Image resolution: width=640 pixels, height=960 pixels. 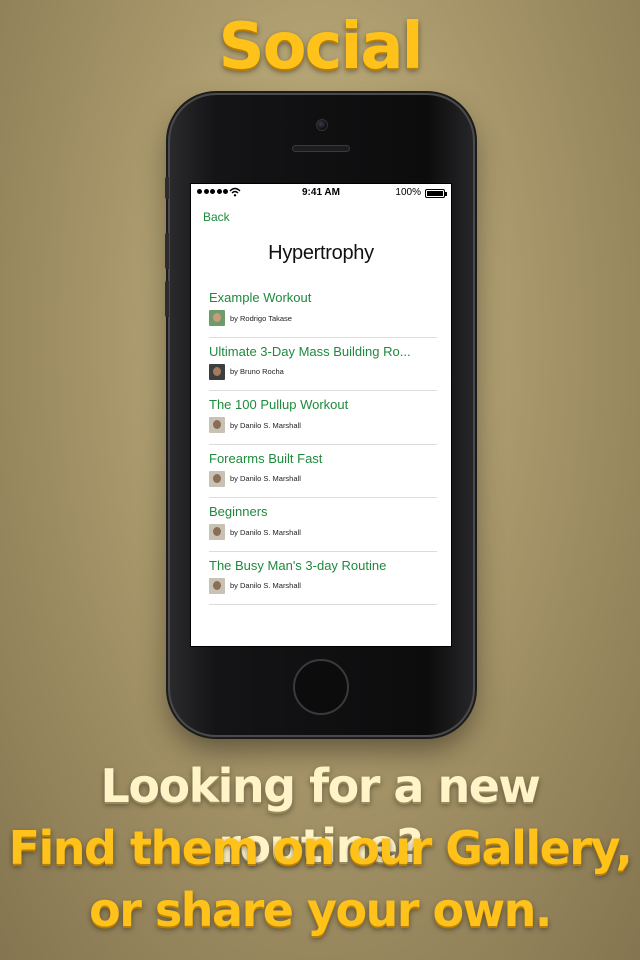 What do you see at coordinates (320, 910) in the screenshot?
I see `tagline-line-3: or share your own.` at bounding box center [320, 910].